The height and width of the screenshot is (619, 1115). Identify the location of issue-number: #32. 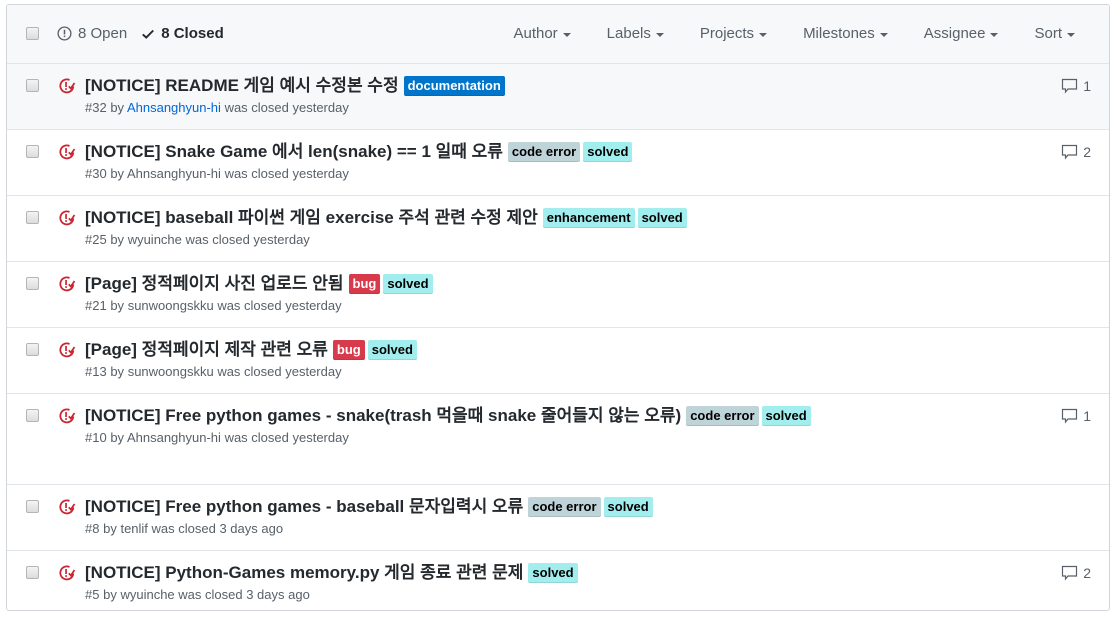
(96, 107).